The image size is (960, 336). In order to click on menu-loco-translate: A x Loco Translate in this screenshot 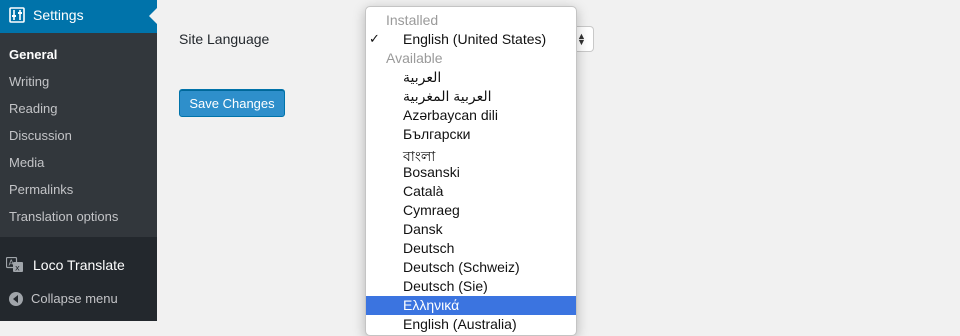, I will do `click(78, 265)`.